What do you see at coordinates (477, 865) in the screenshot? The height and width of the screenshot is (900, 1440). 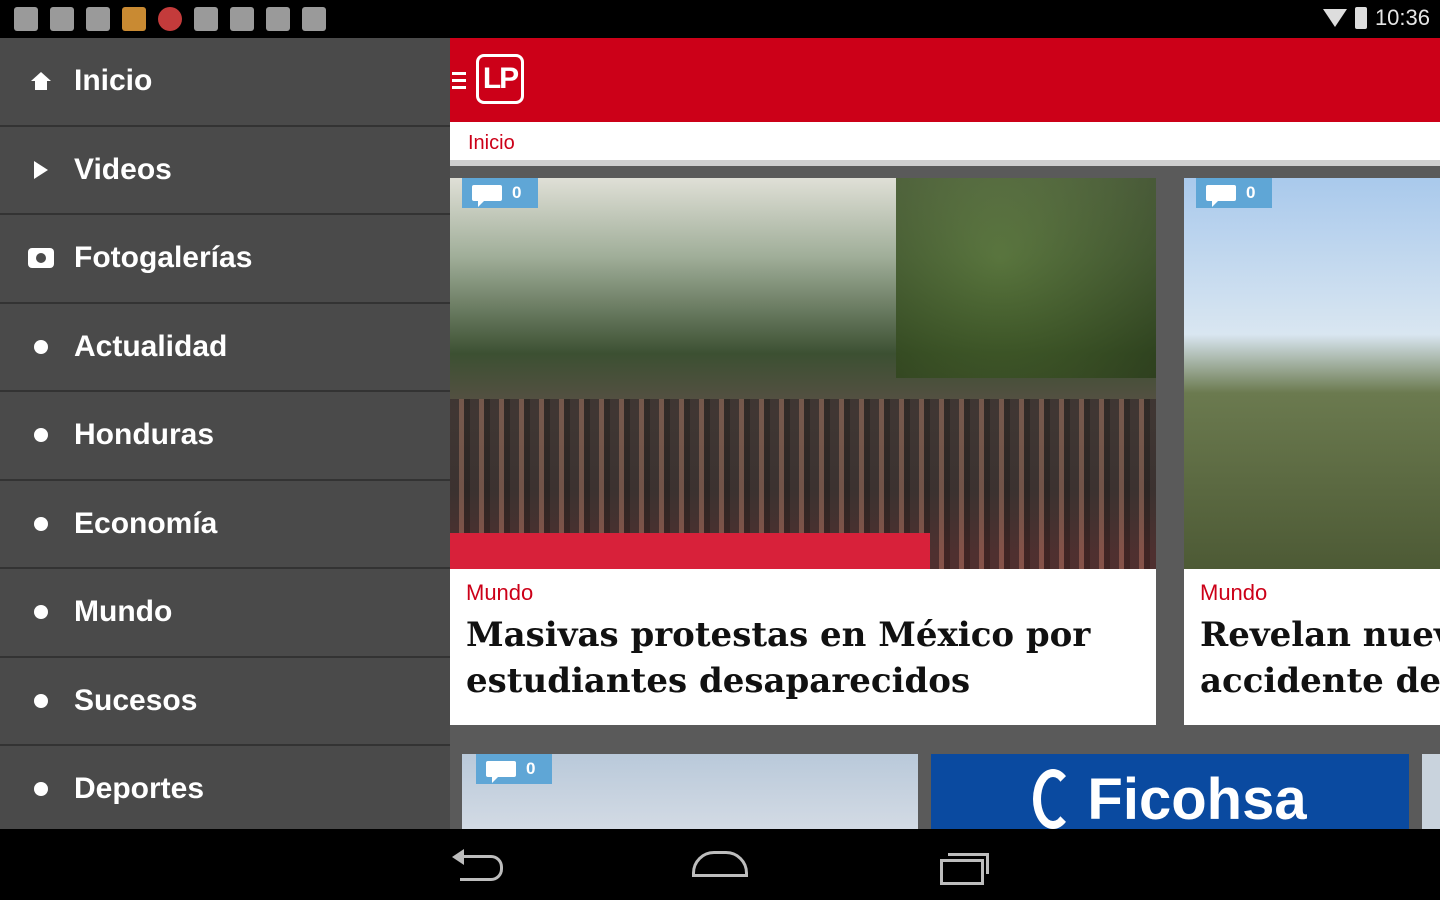 I see `back-icon` at bounding box center [477, 865].